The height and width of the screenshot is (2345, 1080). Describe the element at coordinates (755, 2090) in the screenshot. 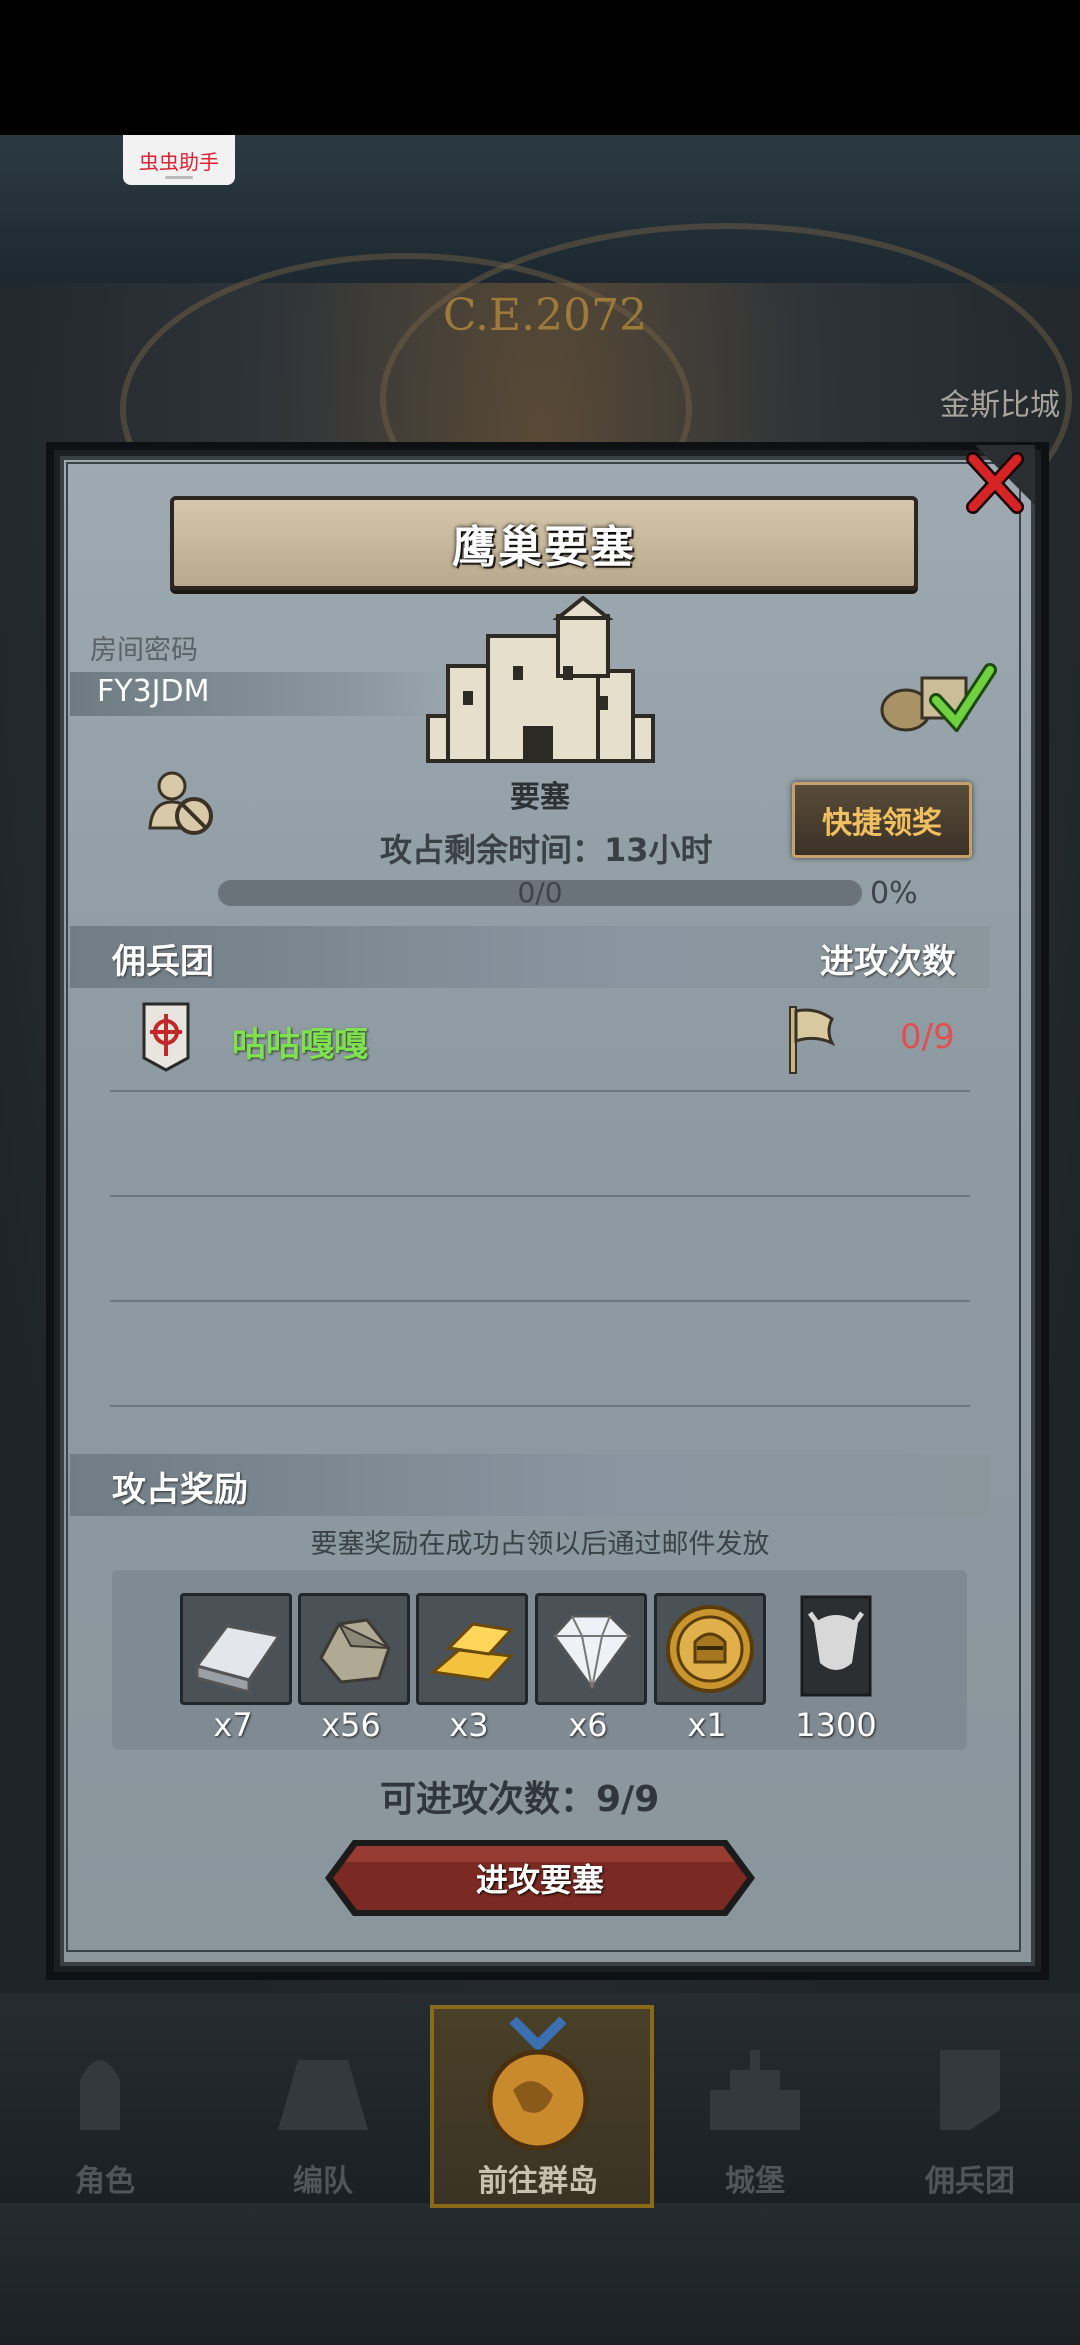

I see `castle-nav-icon` at that location.